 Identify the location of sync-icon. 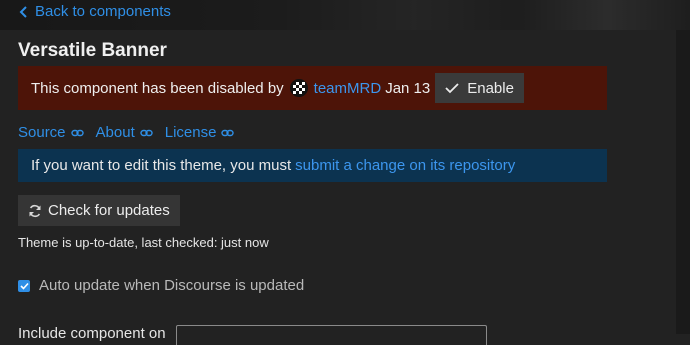
(35, 210).